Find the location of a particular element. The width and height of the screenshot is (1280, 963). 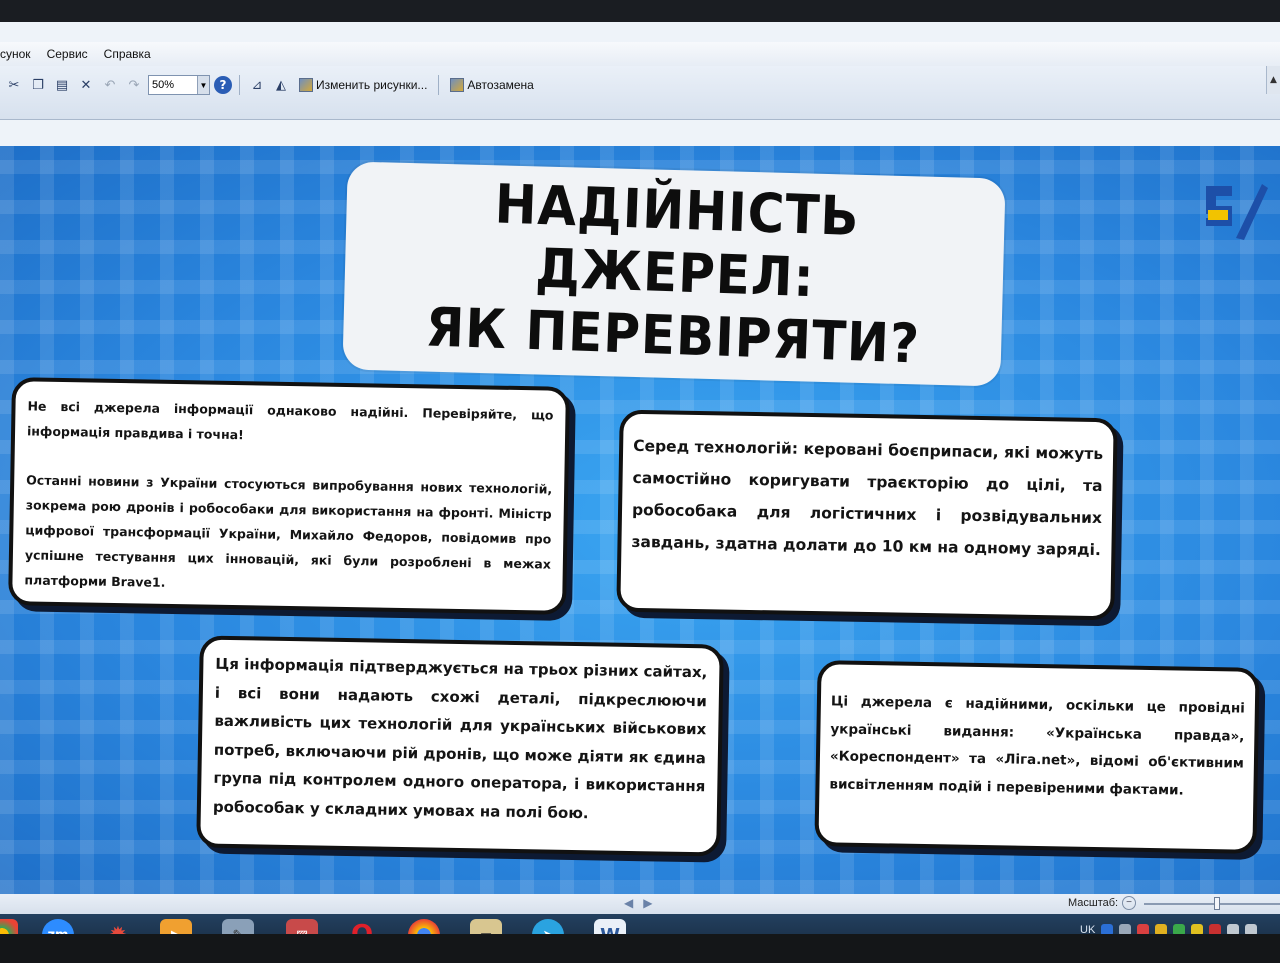

delete-icon: ✕ is located at coordinates (86, 85).